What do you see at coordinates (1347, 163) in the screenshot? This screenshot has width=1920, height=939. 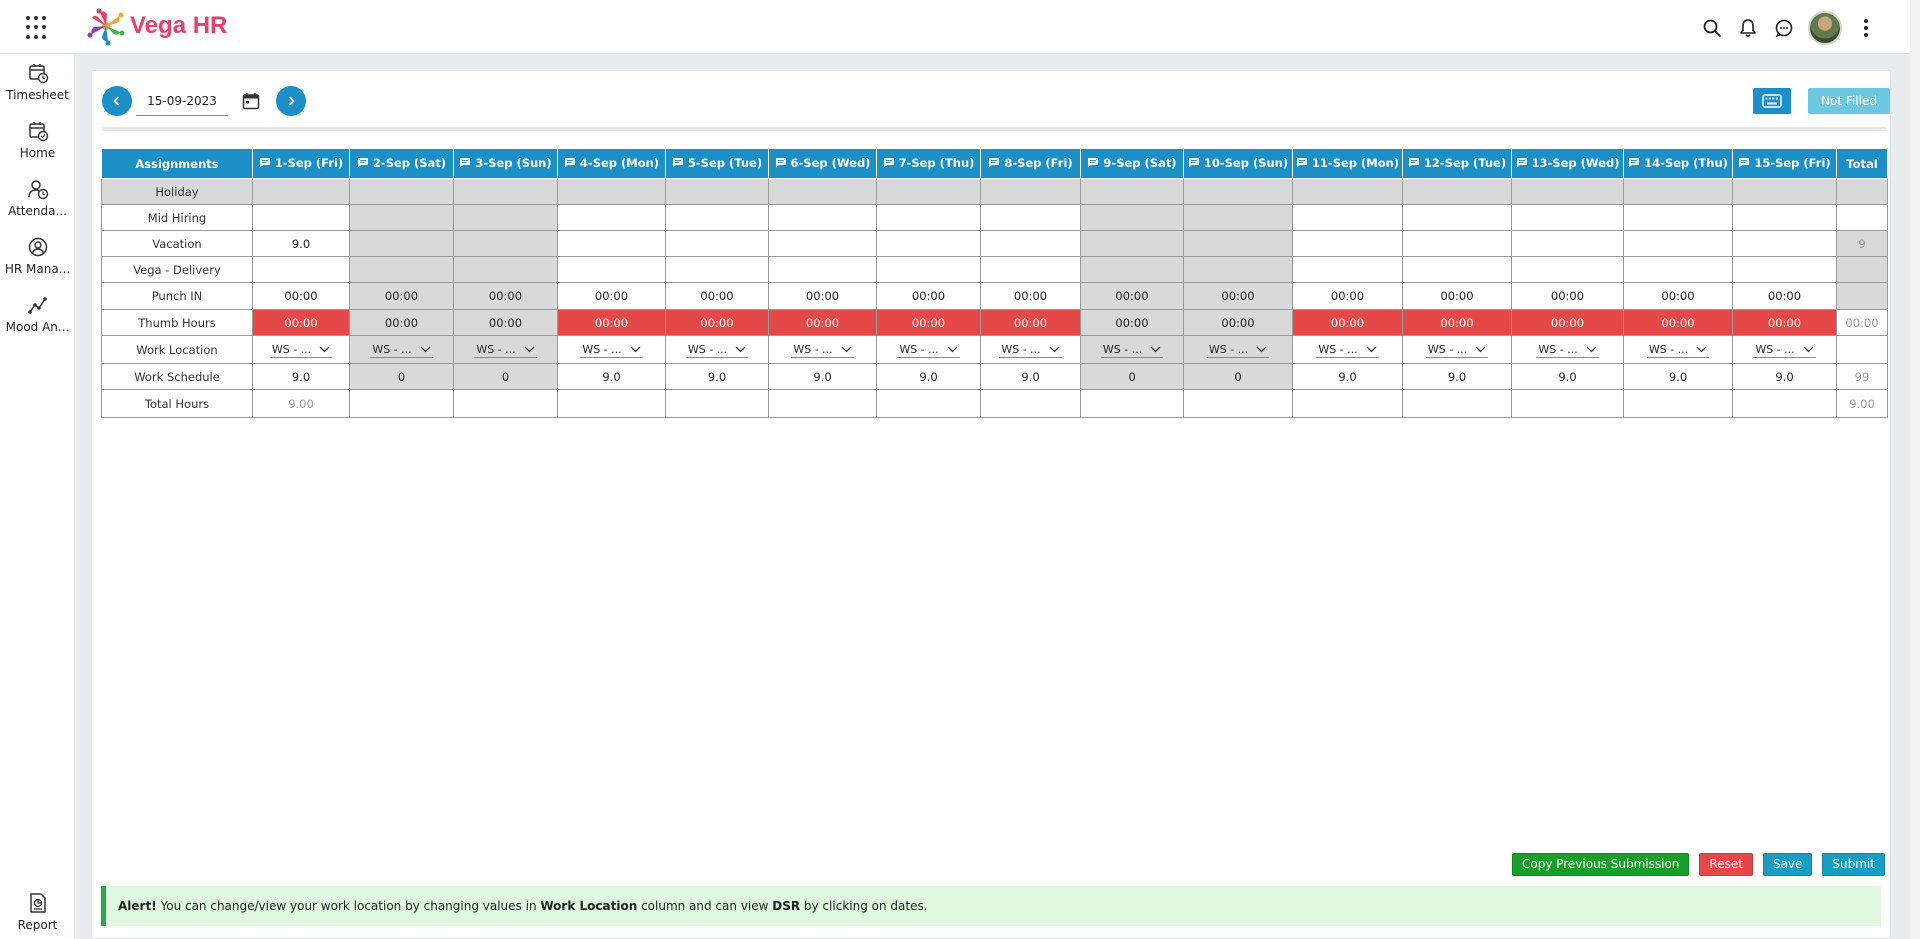 I see `column-header-day: 11-Sep (Mon)` at bounding box center [1347, 163].